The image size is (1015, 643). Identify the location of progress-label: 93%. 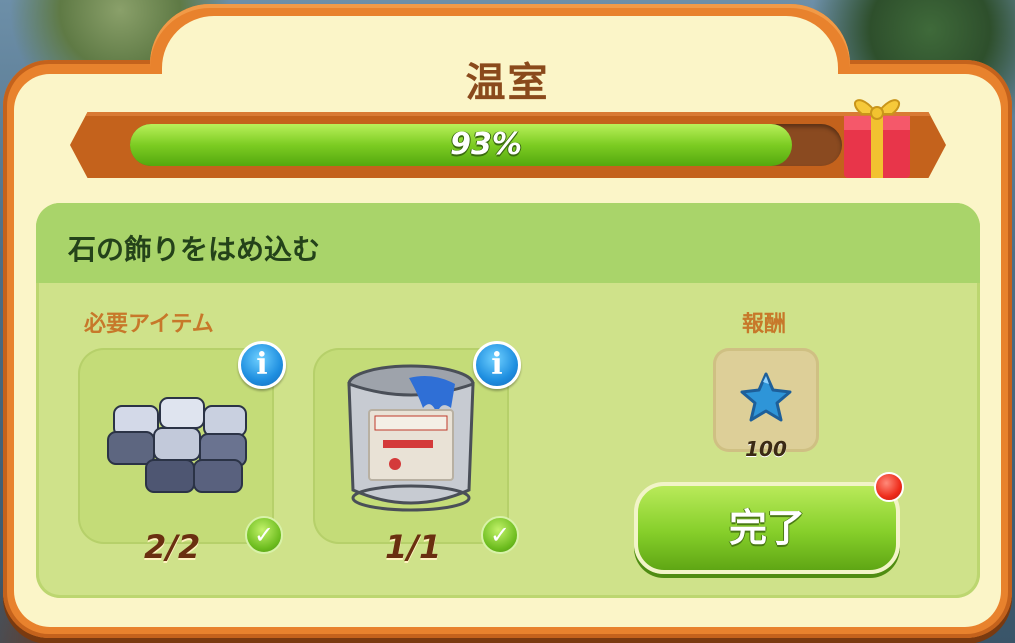
(486, 144).